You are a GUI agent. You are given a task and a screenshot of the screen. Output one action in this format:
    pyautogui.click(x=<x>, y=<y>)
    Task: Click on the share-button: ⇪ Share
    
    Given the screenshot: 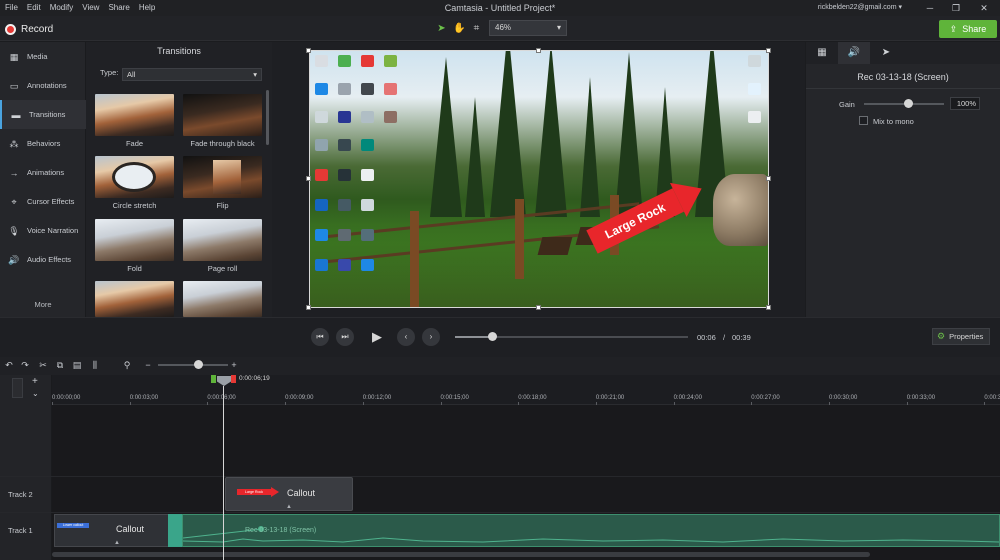 What is the action you would take?
    pyautogui.click(x=968, y=29)
    